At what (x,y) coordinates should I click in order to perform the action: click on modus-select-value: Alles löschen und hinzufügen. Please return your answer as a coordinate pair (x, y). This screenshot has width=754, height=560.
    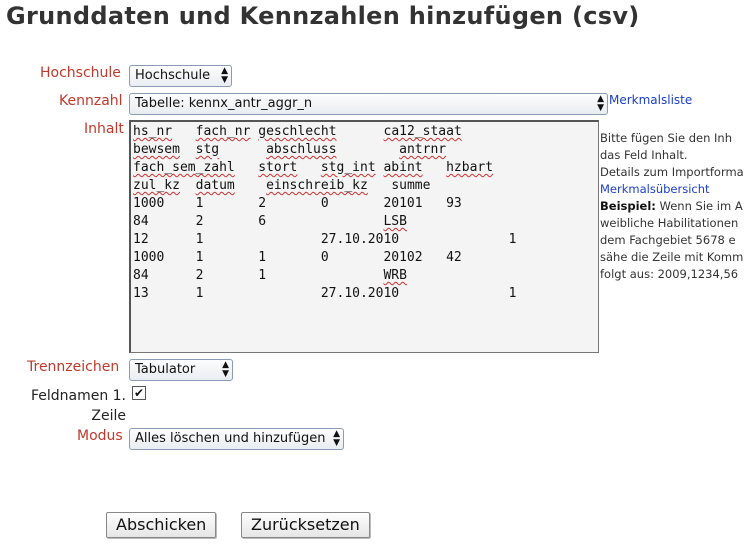
    Looking at the image, I should click on (230, 438).